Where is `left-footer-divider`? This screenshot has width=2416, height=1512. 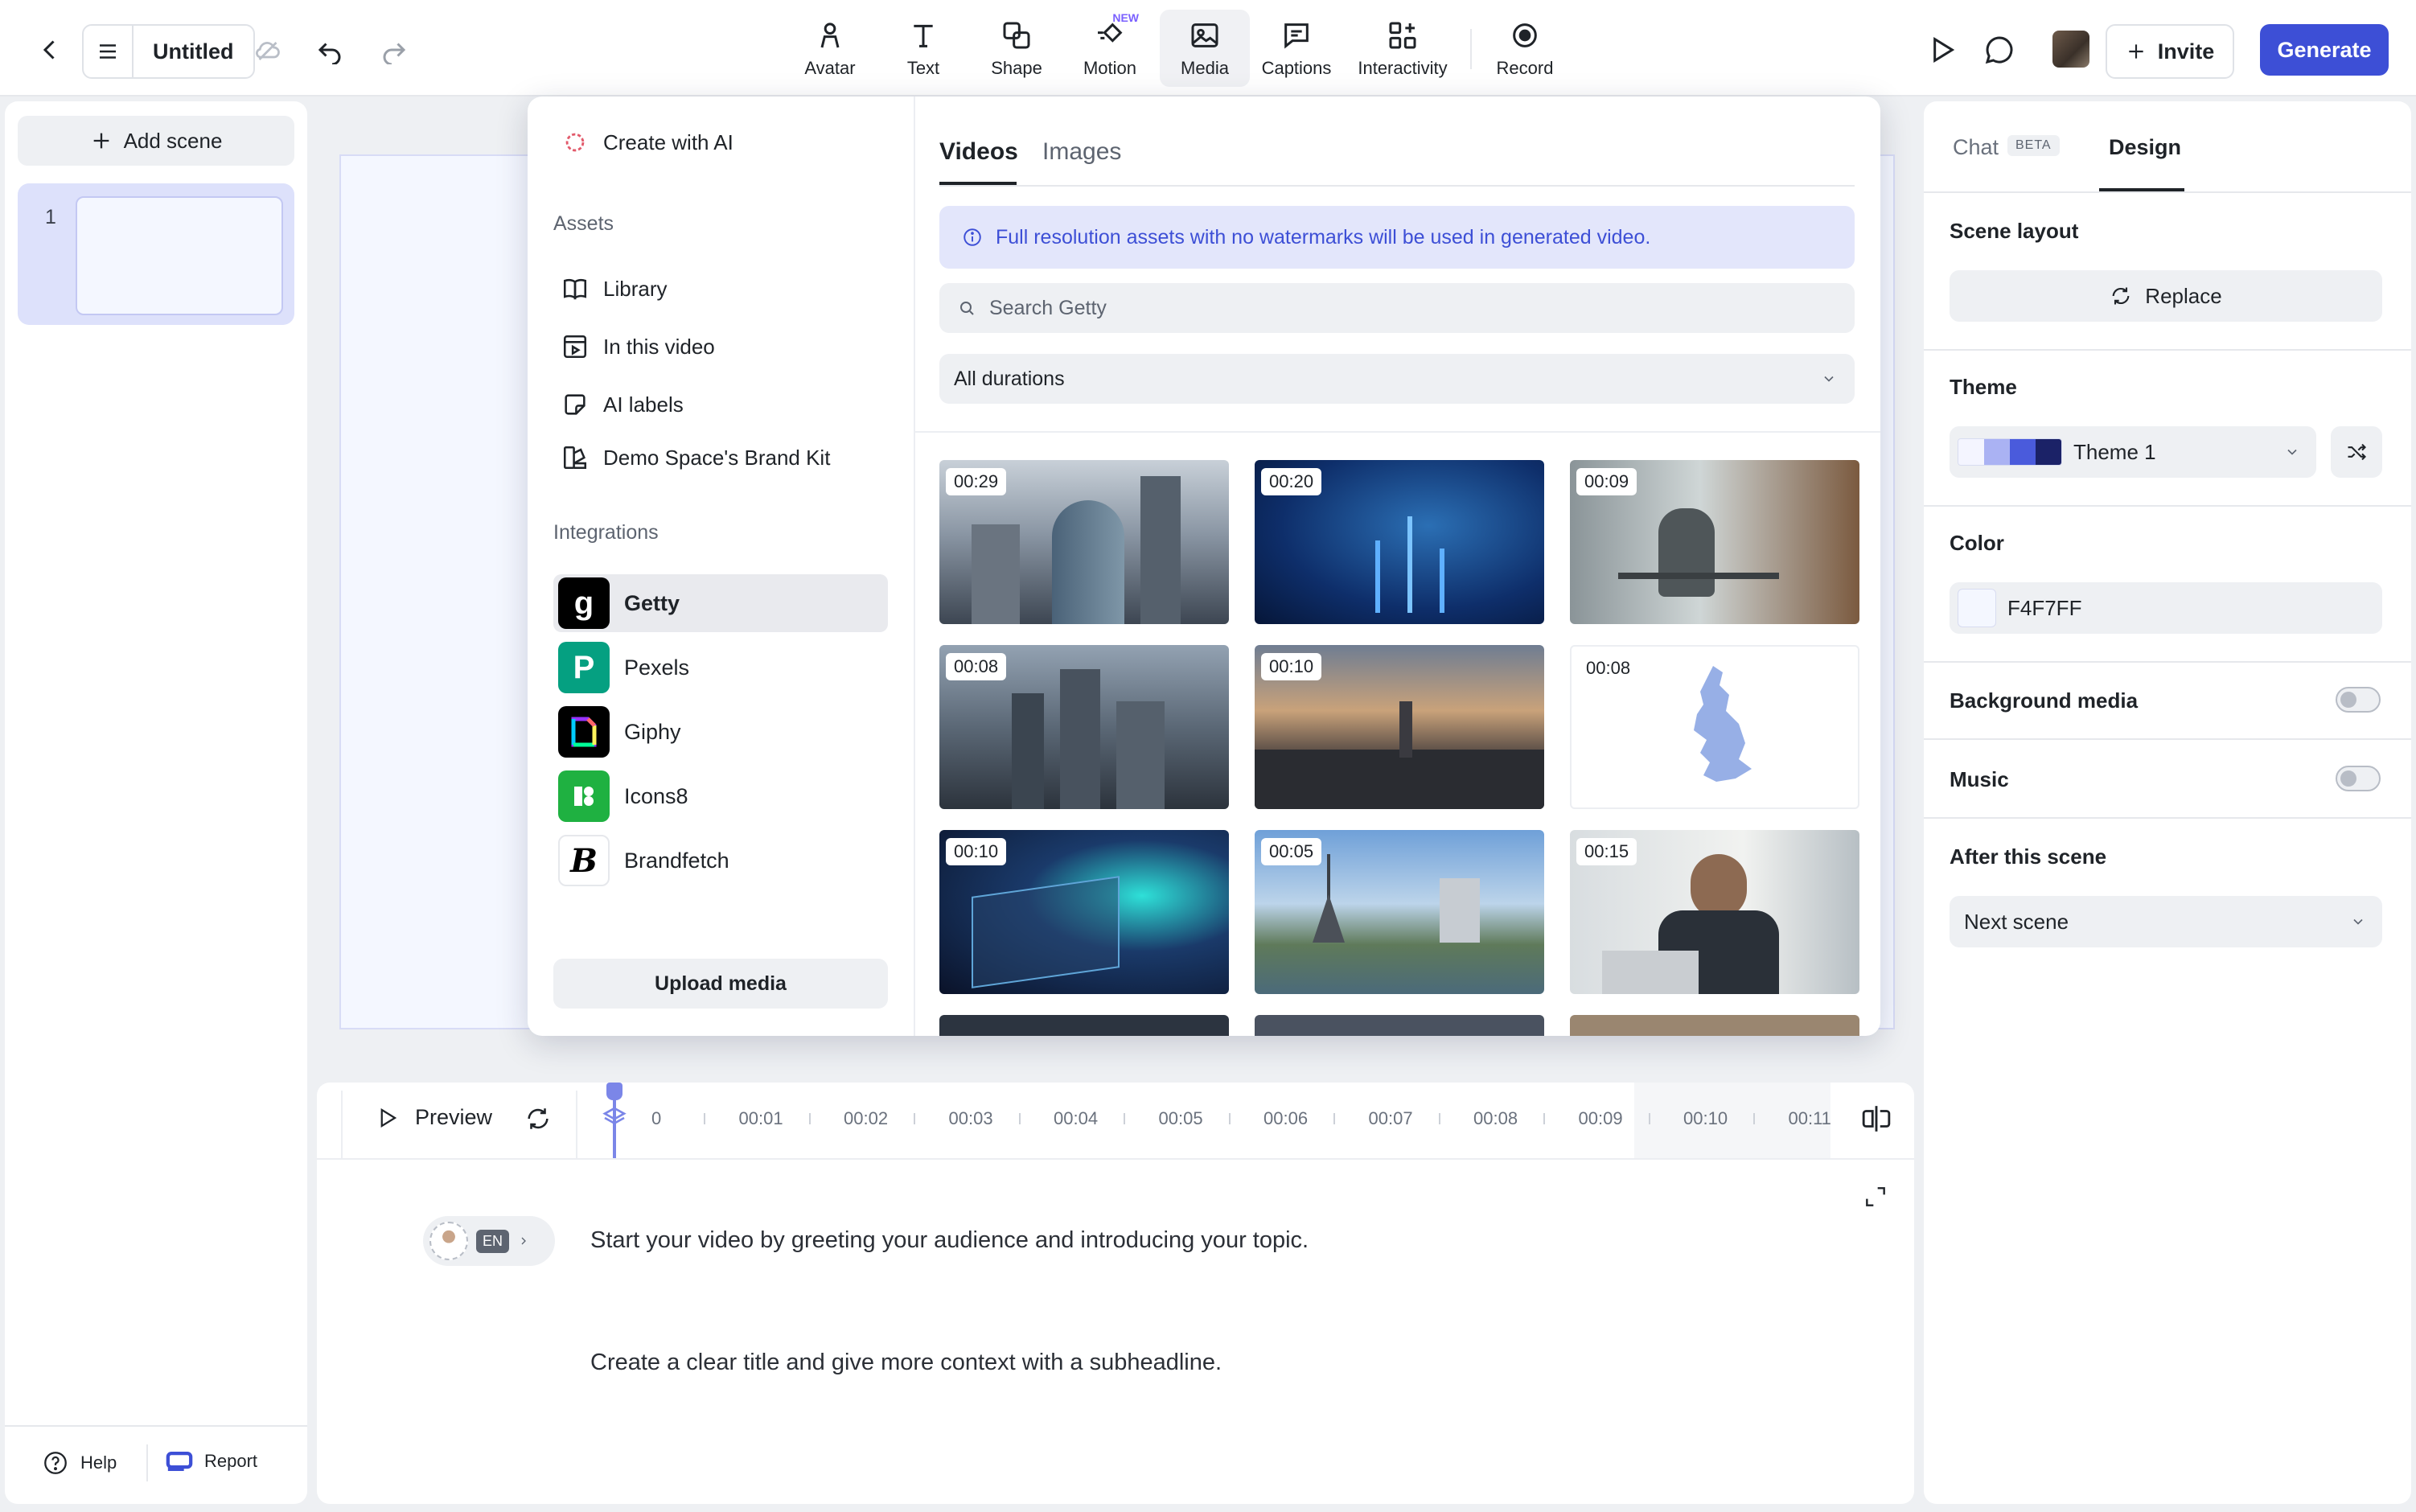 left-footer-divider is located at coordinates (156, 1426).